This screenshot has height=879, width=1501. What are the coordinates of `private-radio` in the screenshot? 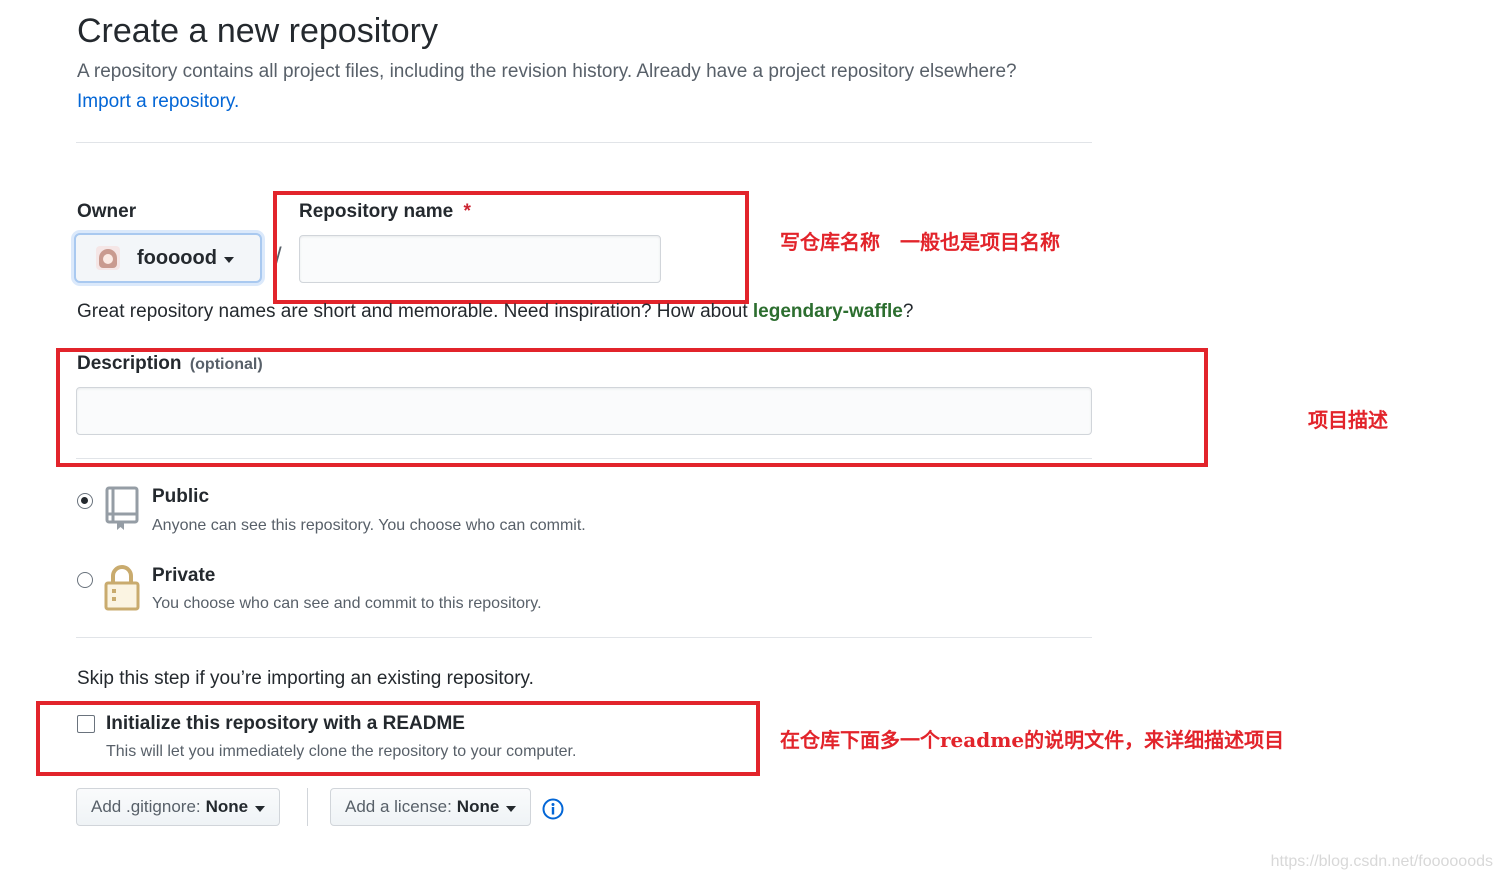 It's located at (85, 580).